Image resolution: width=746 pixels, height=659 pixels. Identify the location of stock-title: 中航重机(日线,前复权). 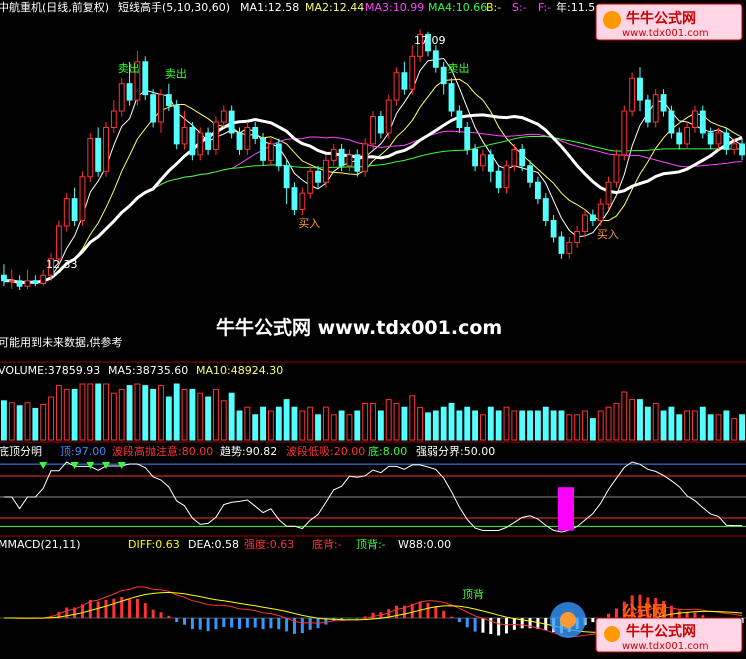
(54, 7).